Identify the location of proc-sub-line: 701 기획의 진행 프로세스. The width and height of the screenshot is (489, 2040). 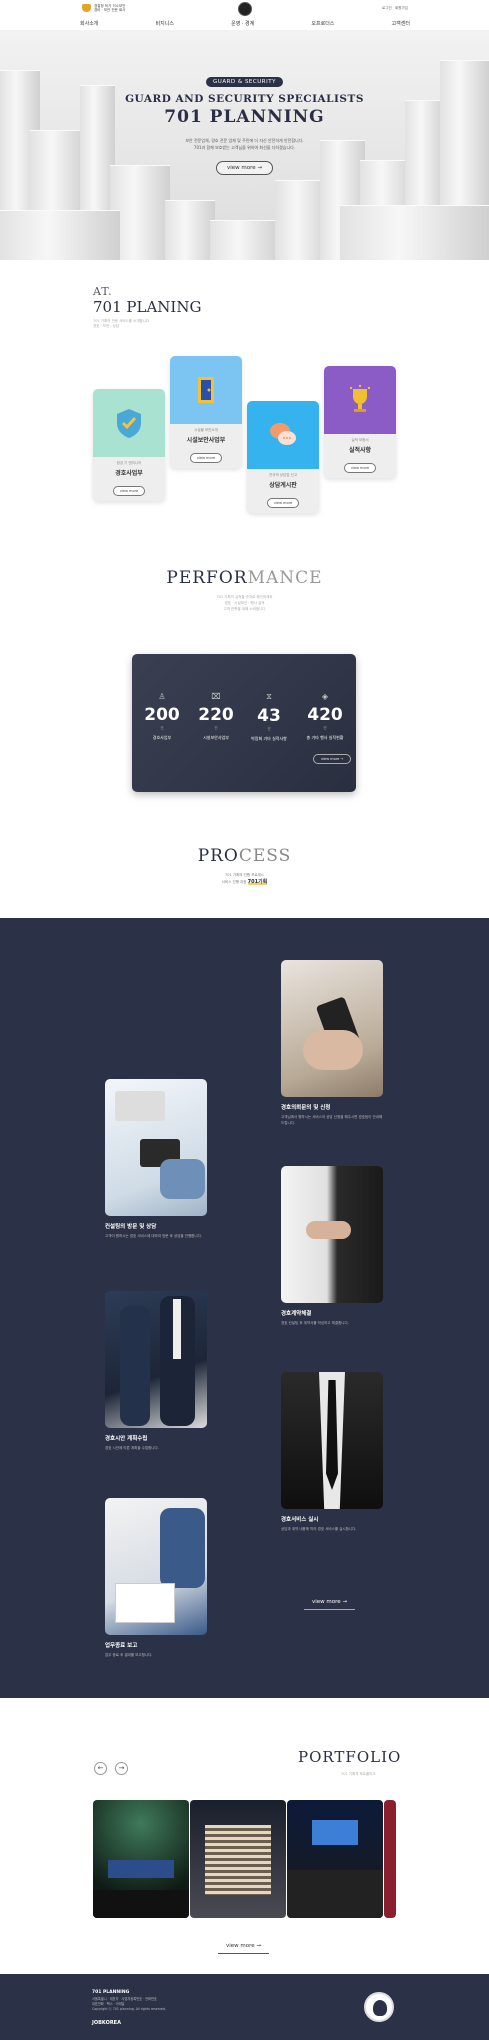
(244, 875).